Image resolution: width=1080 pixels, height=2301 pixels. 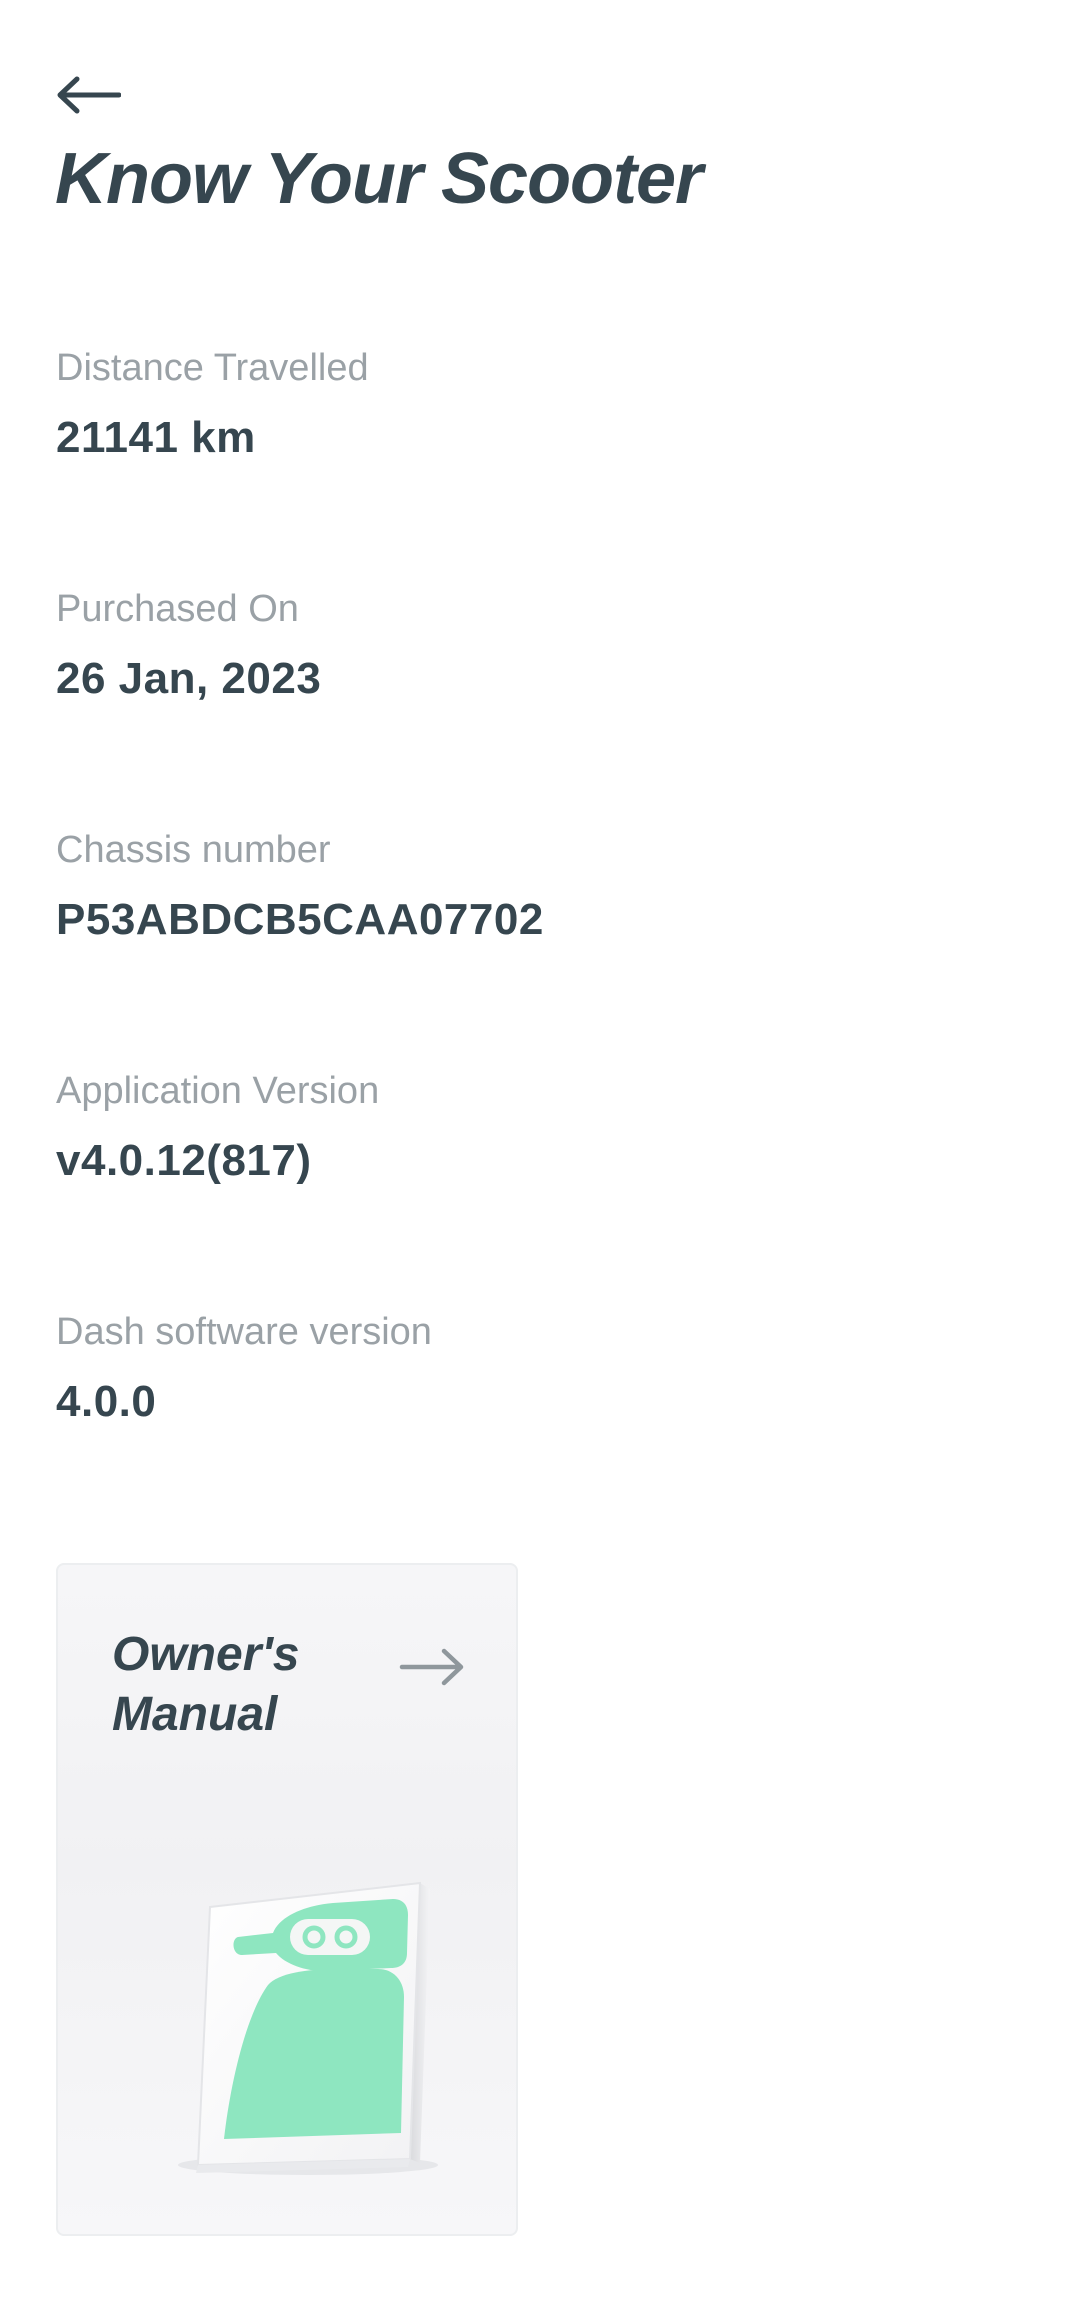 I want to click on info-item-app-version: Application Version v4.0.12(817), so click(x=536, y=1188).